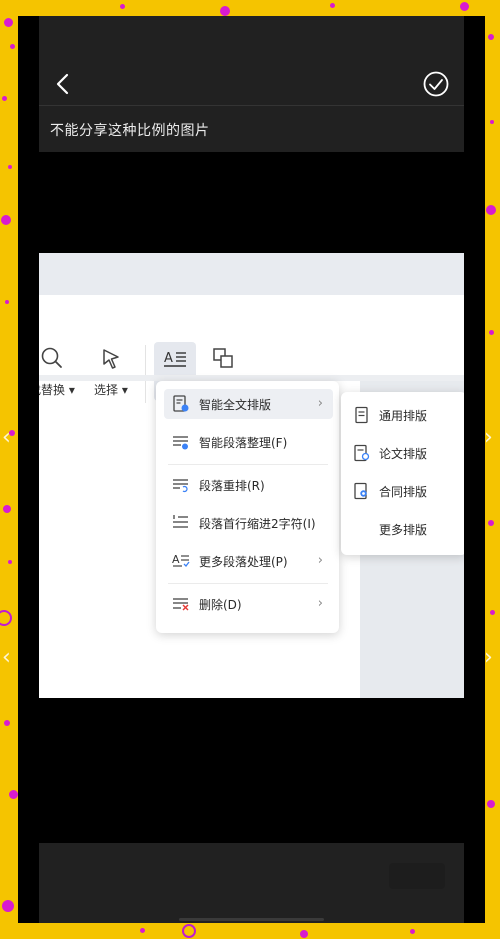  Describe the element at coordinates (111, 390) in the screenshot. I see `ribbon-label: 选择 ▾` at that location.